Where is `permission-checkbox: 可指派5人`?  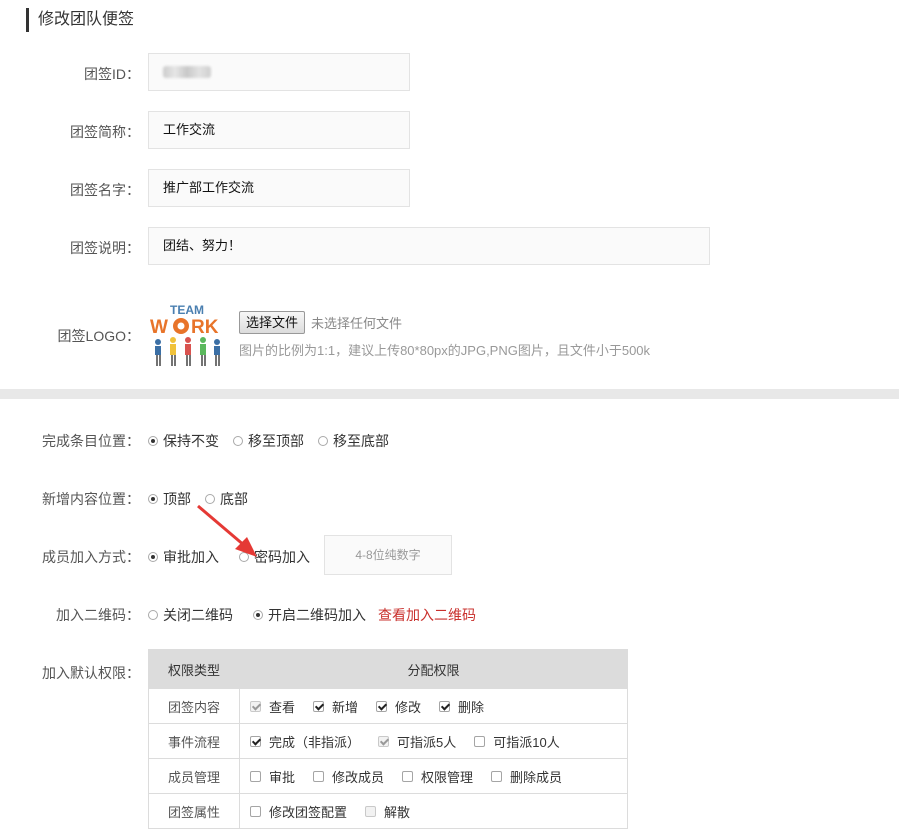
permission-checkbox: 可指派5人 is located at coordinates (417, 741).